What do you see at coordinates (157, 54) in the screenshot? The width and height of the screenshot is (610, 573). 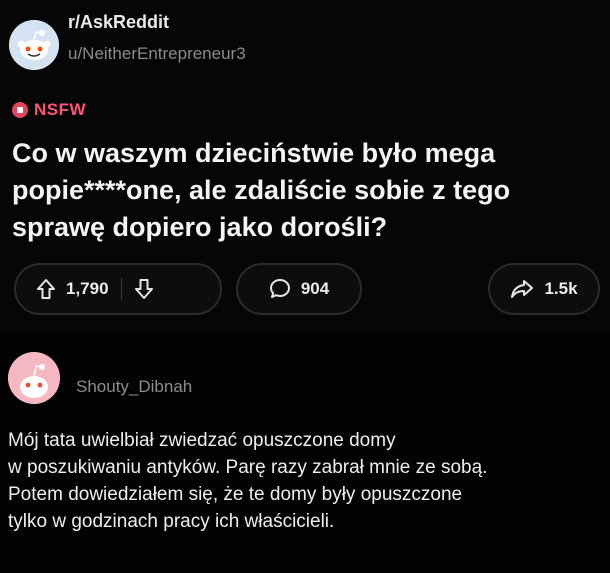 I see `post-author: u/NeitherEntrepreneur3` at bounding box center [157, 54].